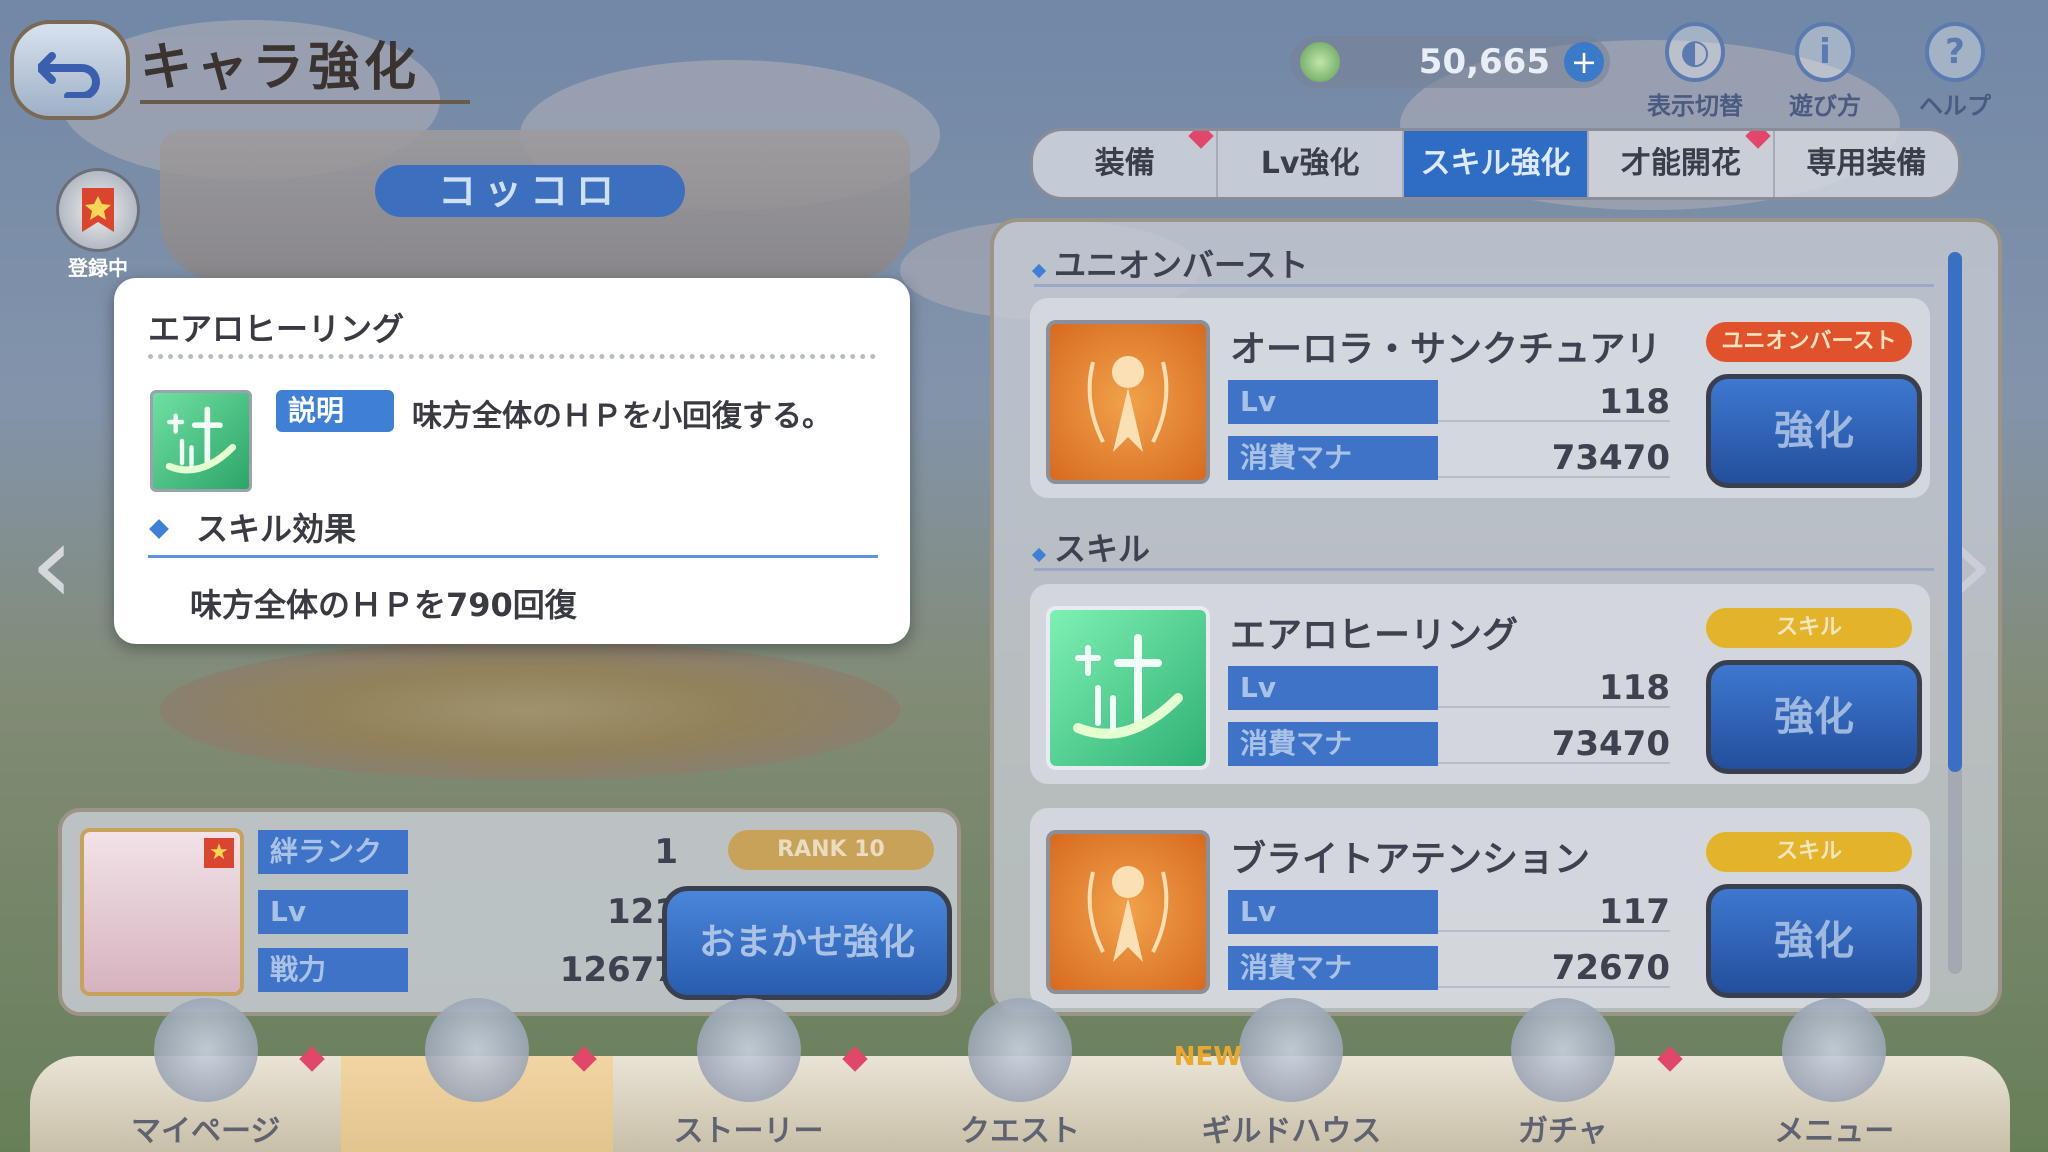 This screenshot has width=2048, height=1152. I want to click on tab-level-up: Lv強化, so click(1311, 164).